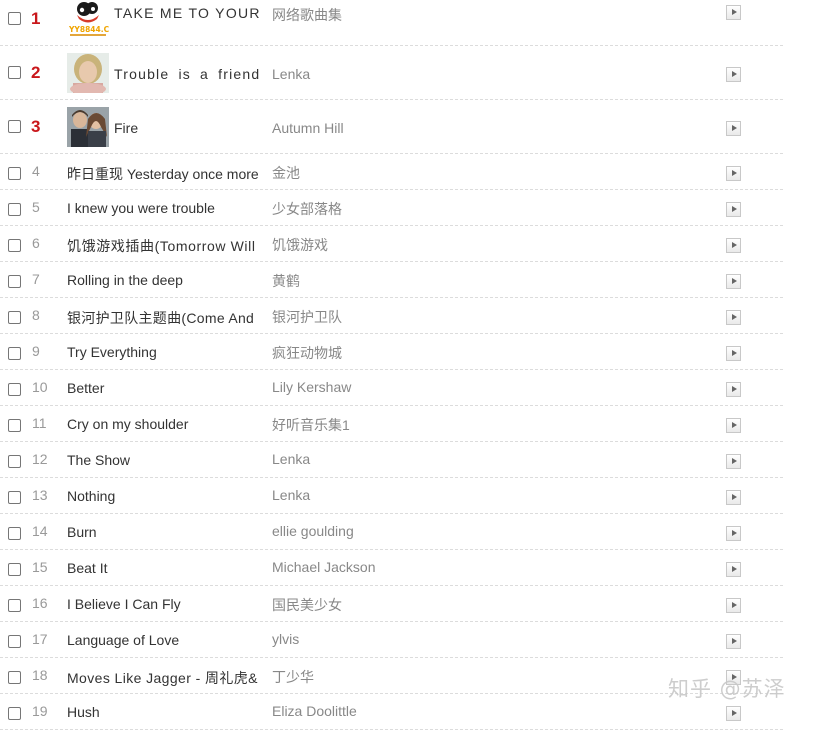  I want to click on song-title: Hush, so click(165, 712).